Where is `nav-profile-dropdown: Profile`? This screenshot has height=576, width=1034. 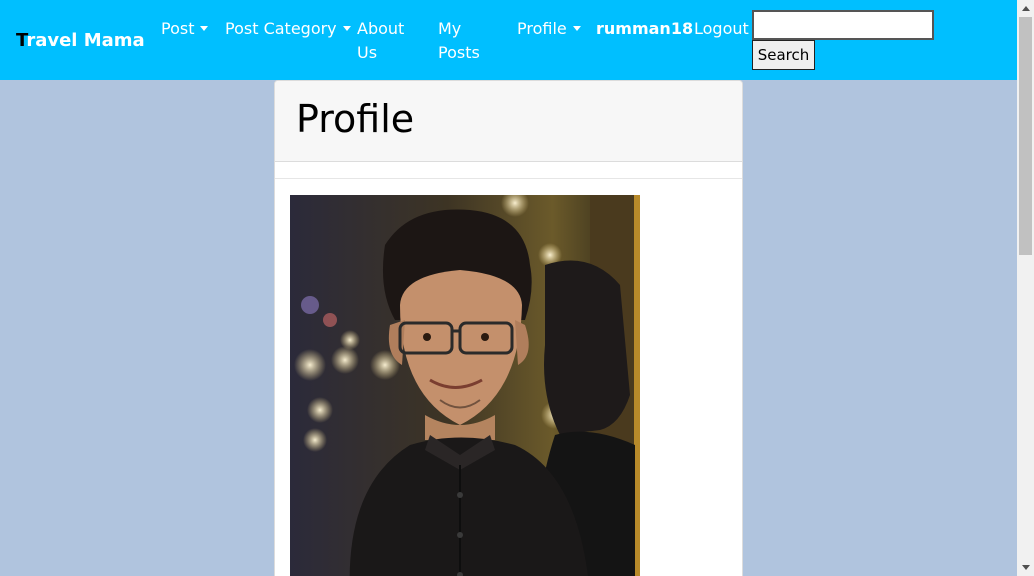 nav-profile-dropdown: Profile is located at coordinates (549, 29).